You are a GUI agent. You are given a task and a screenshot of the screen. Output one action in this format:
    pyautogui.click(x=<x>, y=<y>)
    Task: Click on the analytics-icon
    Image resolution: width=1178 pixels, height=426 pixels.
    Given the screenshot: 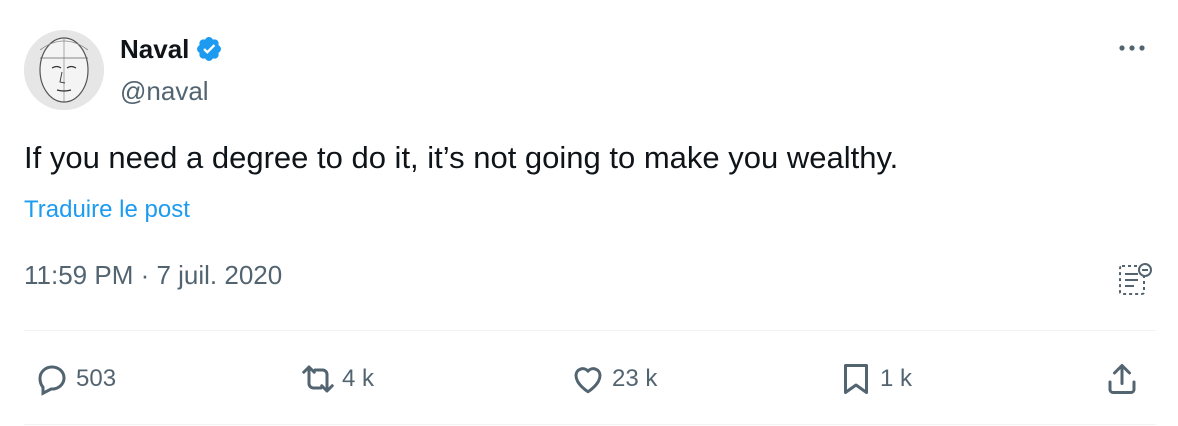 What is the action you would take?
    pyautogui.click(x=1135, y=279)
    